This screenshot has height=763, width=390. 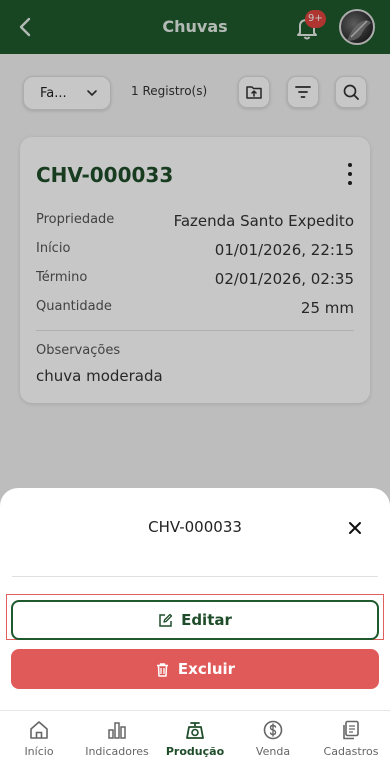 What do you see at coordinates (273, 741) in the screenshot?
I see `nav-item-venda: Venda` at bounding box center [273, 741].